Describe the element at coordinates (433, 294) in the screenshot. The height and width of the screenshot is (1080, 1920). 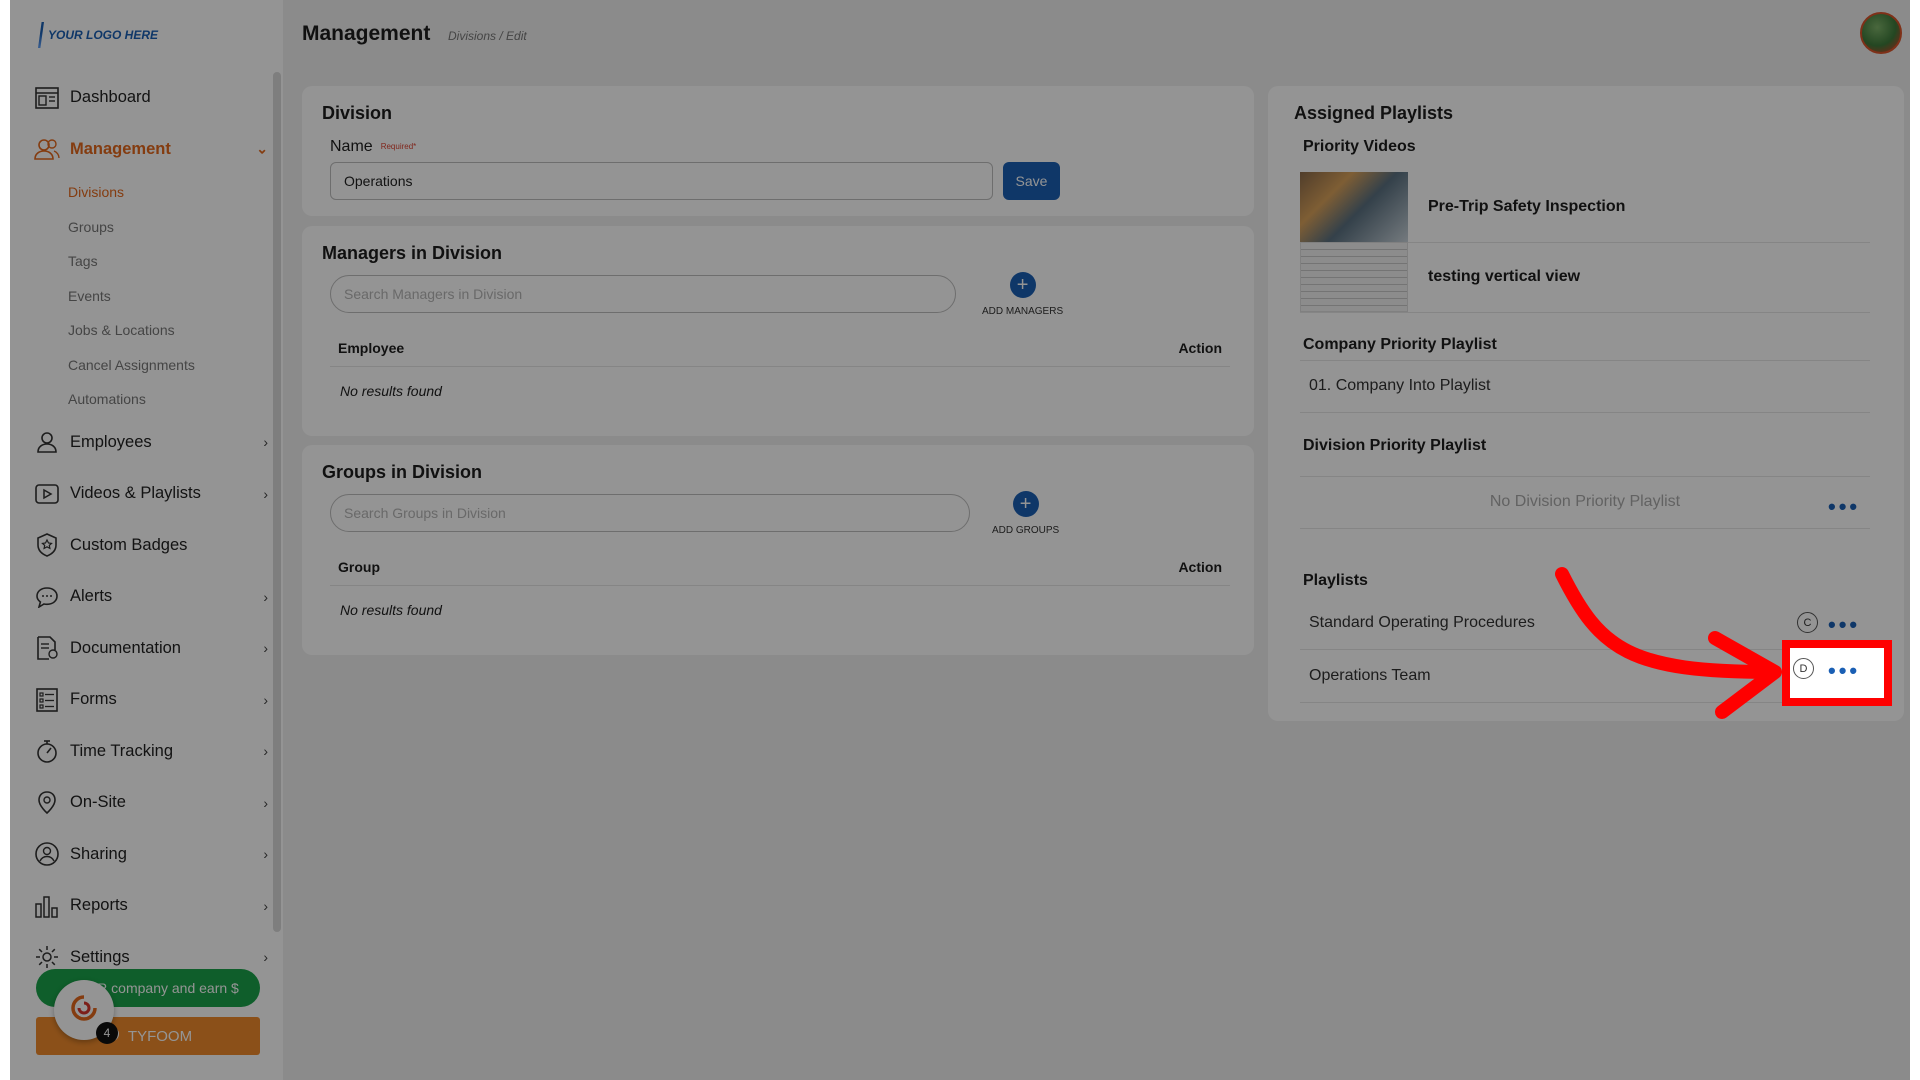
I see `search-managers-placeholder: Search Managers in Division` at that location.